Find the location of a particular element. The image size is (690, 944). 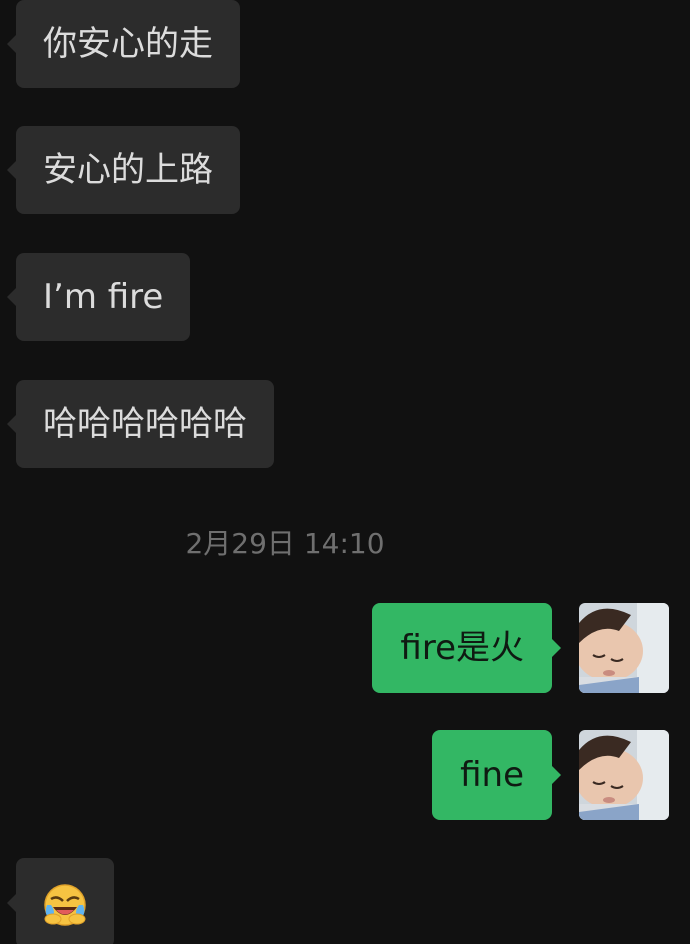

laughing-tears-emoji-icon is located at coordinates (65, 905).